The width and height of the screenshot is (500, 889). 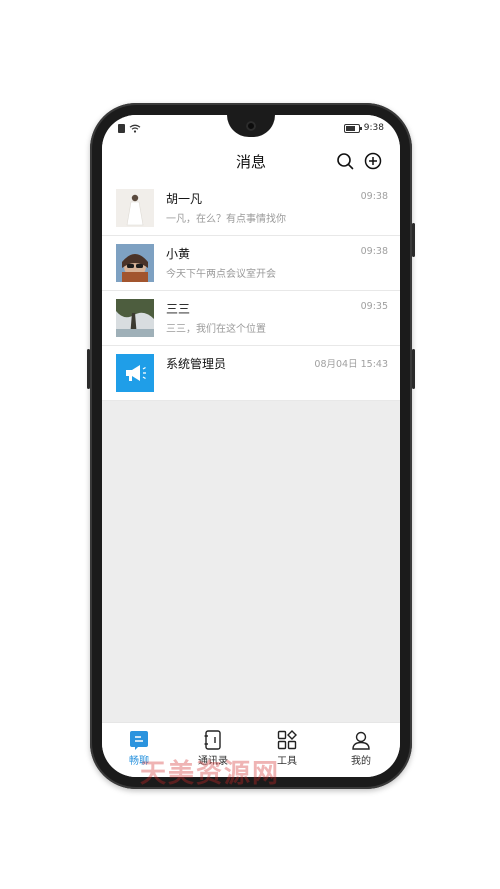 What do you see at coordinates (413, 240) in the screenshot?
I see `power-button` at bounding box center [413, 240].